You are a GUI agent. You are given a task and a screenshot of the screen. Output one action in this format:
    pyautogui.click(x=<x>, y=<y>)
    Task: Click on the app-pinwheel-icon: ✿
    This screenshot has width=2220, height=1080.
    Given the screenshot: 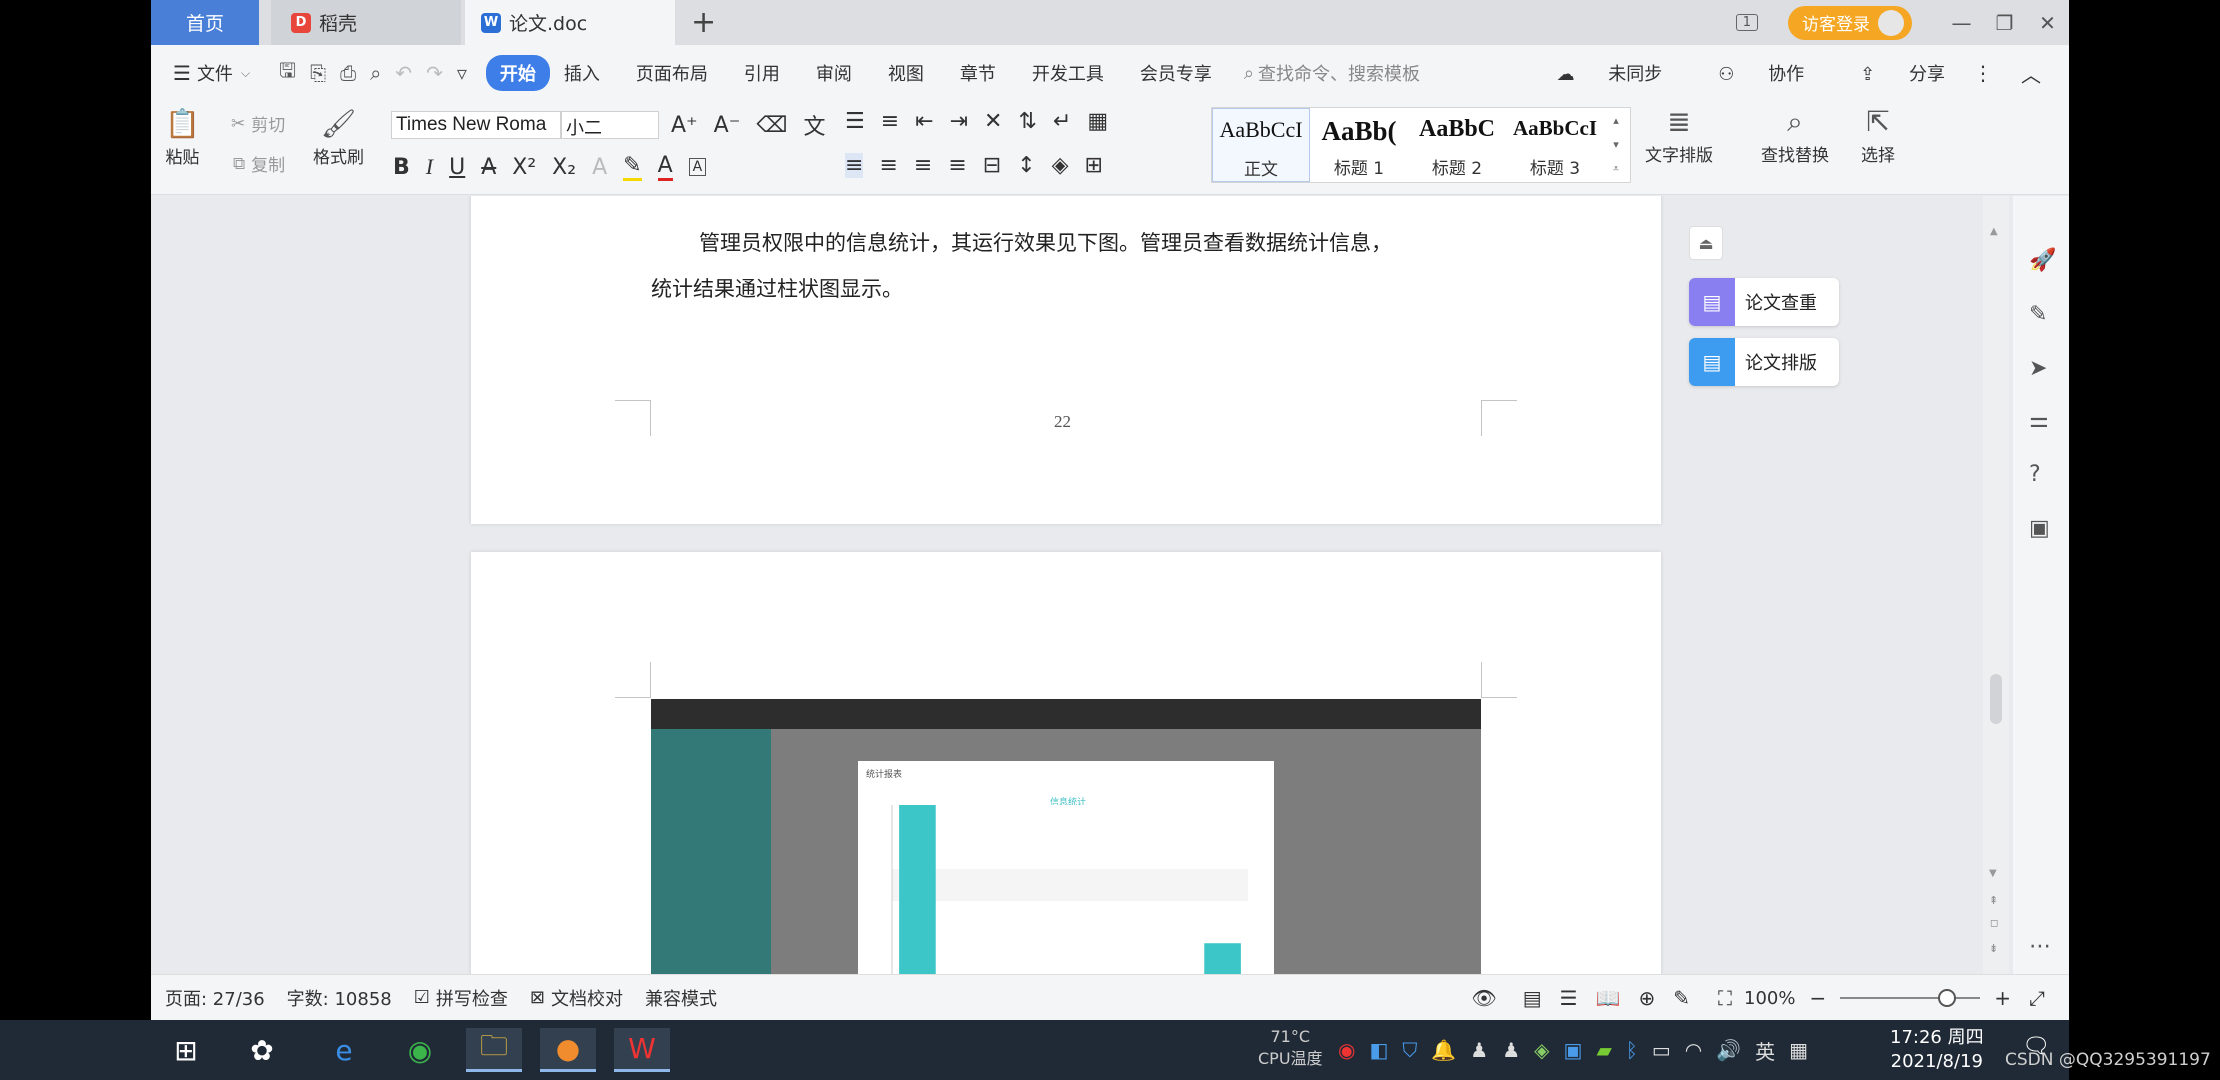 What is the action you would take?
    pyautogui.click(x=262, y=1050)
    